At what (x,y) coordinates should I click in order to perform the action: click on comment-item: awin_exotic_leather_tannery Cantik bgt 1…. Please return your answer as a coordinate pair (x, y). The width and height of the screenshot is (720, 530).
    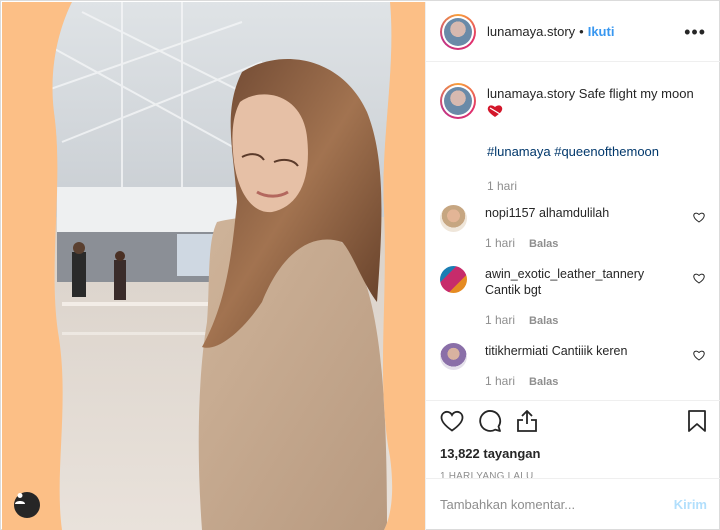
    Looking at the image, I should click on (572, 297).